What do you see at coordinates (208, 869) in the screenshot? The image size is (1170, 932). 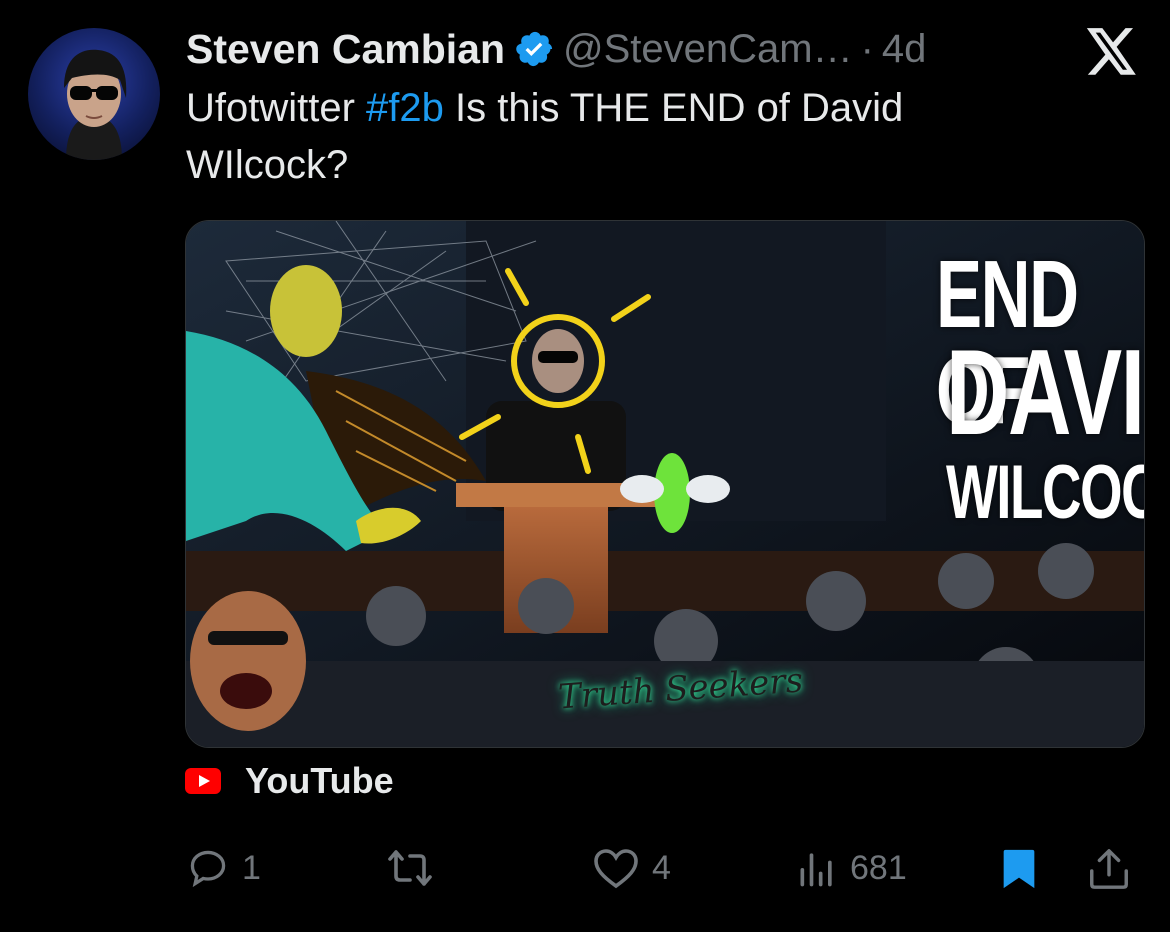 I see `reply-icon` at bounding box center [208, 869].